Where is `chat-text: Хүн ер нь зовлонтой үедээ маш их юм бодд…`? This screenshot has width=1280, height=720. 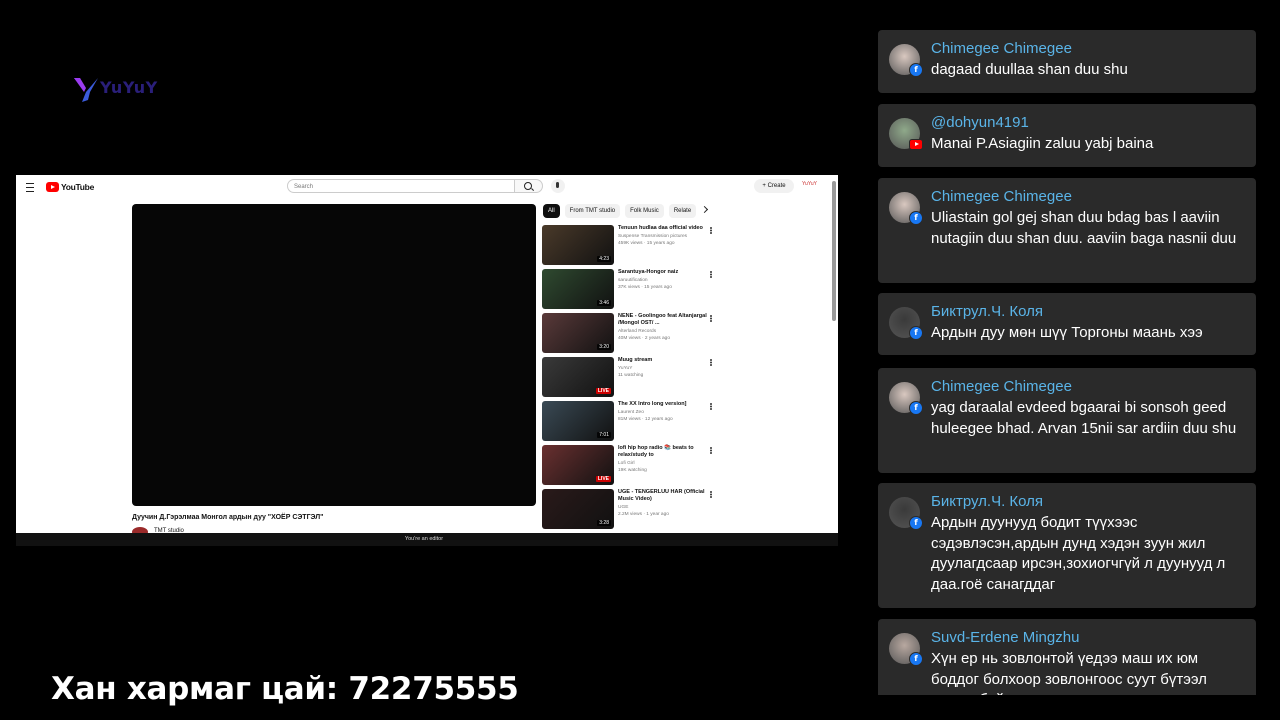
chat-text: Хүн ер нь зовлонтой үедээ маш их юм бодд… is located at coordinates (1069, 672).